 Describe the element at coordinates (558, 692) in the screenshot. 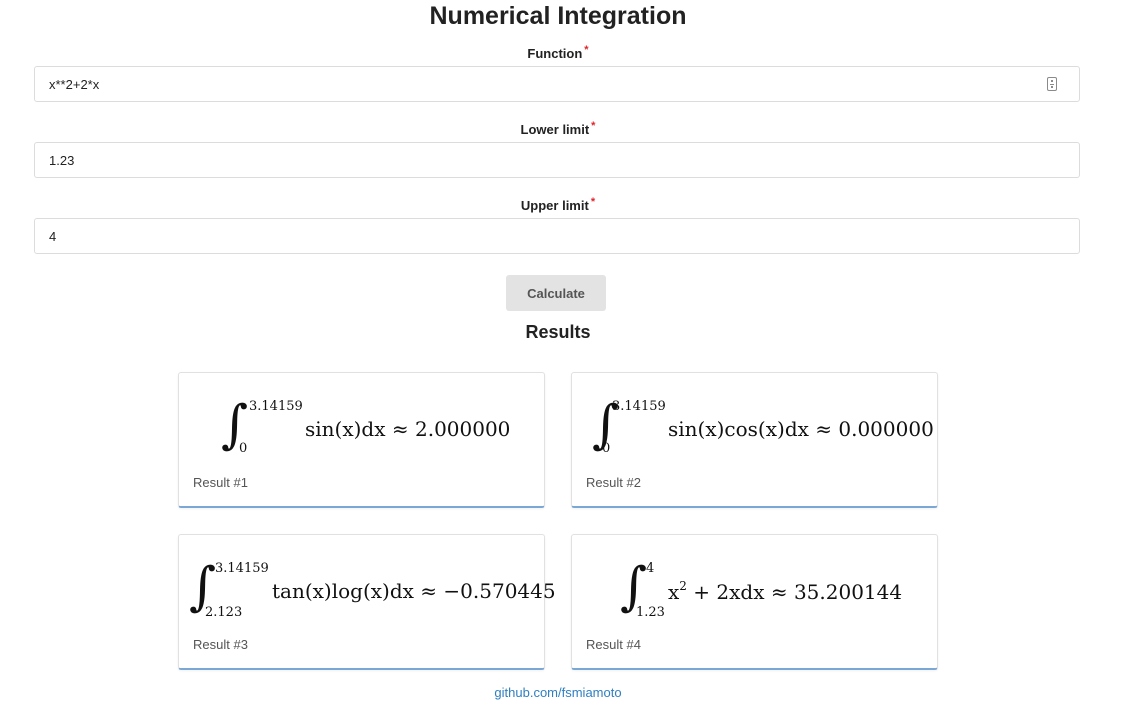

I see `github-link: github.com/fsmiamoto` at that location.